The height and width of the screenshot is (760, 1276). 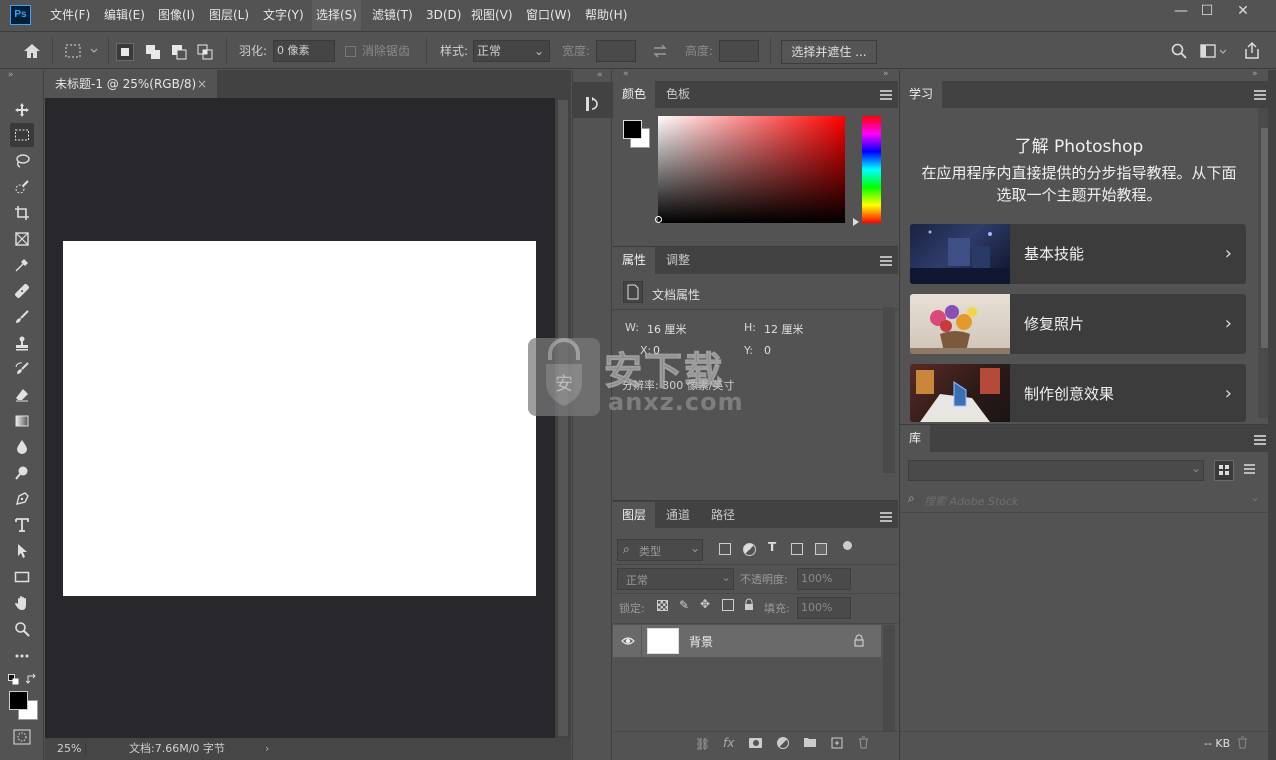 I want to click on eraser-tool-icon, so click(x=22, y=395).